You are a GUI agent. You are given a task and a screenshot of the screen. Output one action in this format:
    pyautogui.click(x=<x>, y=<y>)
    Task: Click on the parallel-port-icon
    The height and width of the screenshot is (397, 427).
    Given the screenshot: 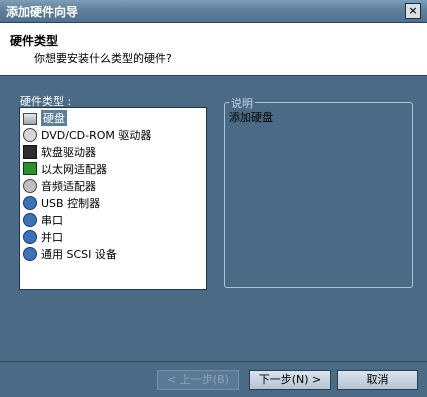 What is the action you would take?
    pyautogui.click(x=30, y=236)
    